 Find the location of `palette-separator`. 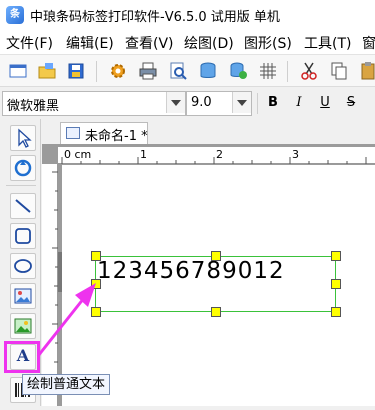

palette-separator is located at coordinates (21, 185).